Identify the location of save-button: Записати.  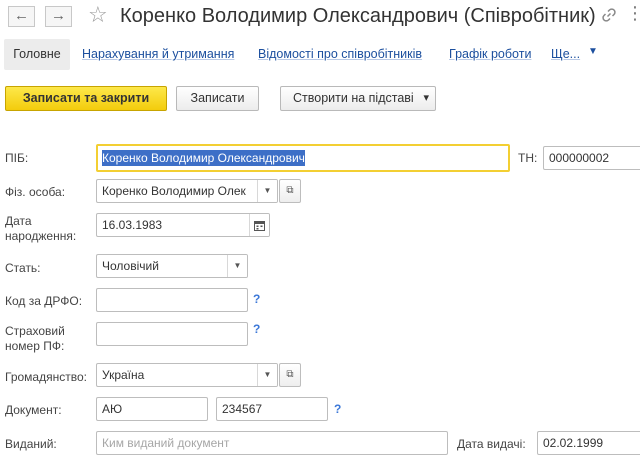
(217, 98).